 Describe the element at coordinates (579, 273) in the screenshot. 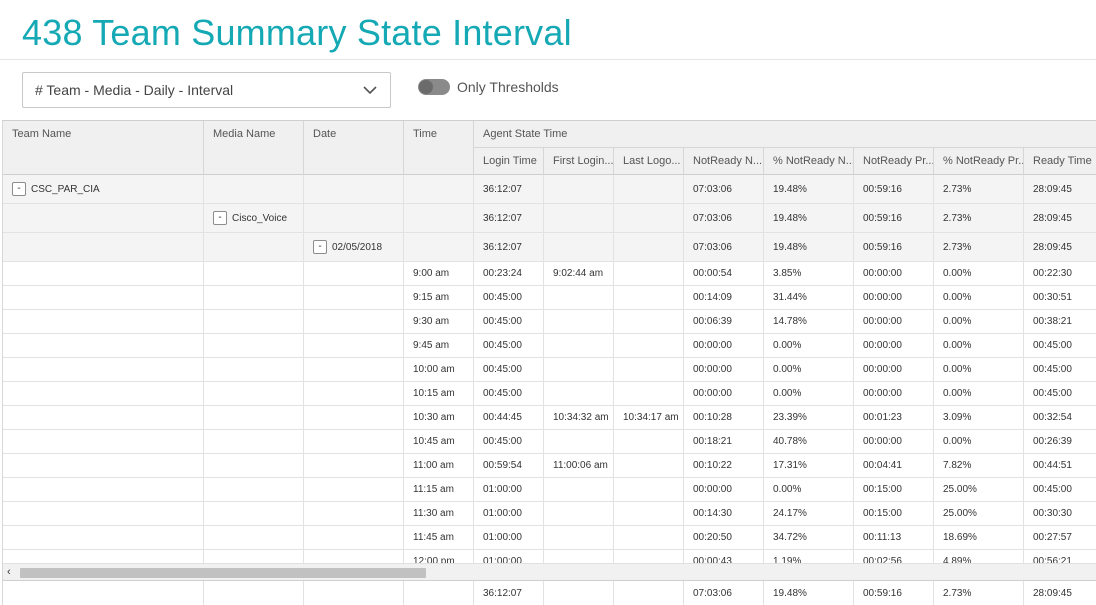

I see `cell-first-login: 9:02:44 am` at that location.